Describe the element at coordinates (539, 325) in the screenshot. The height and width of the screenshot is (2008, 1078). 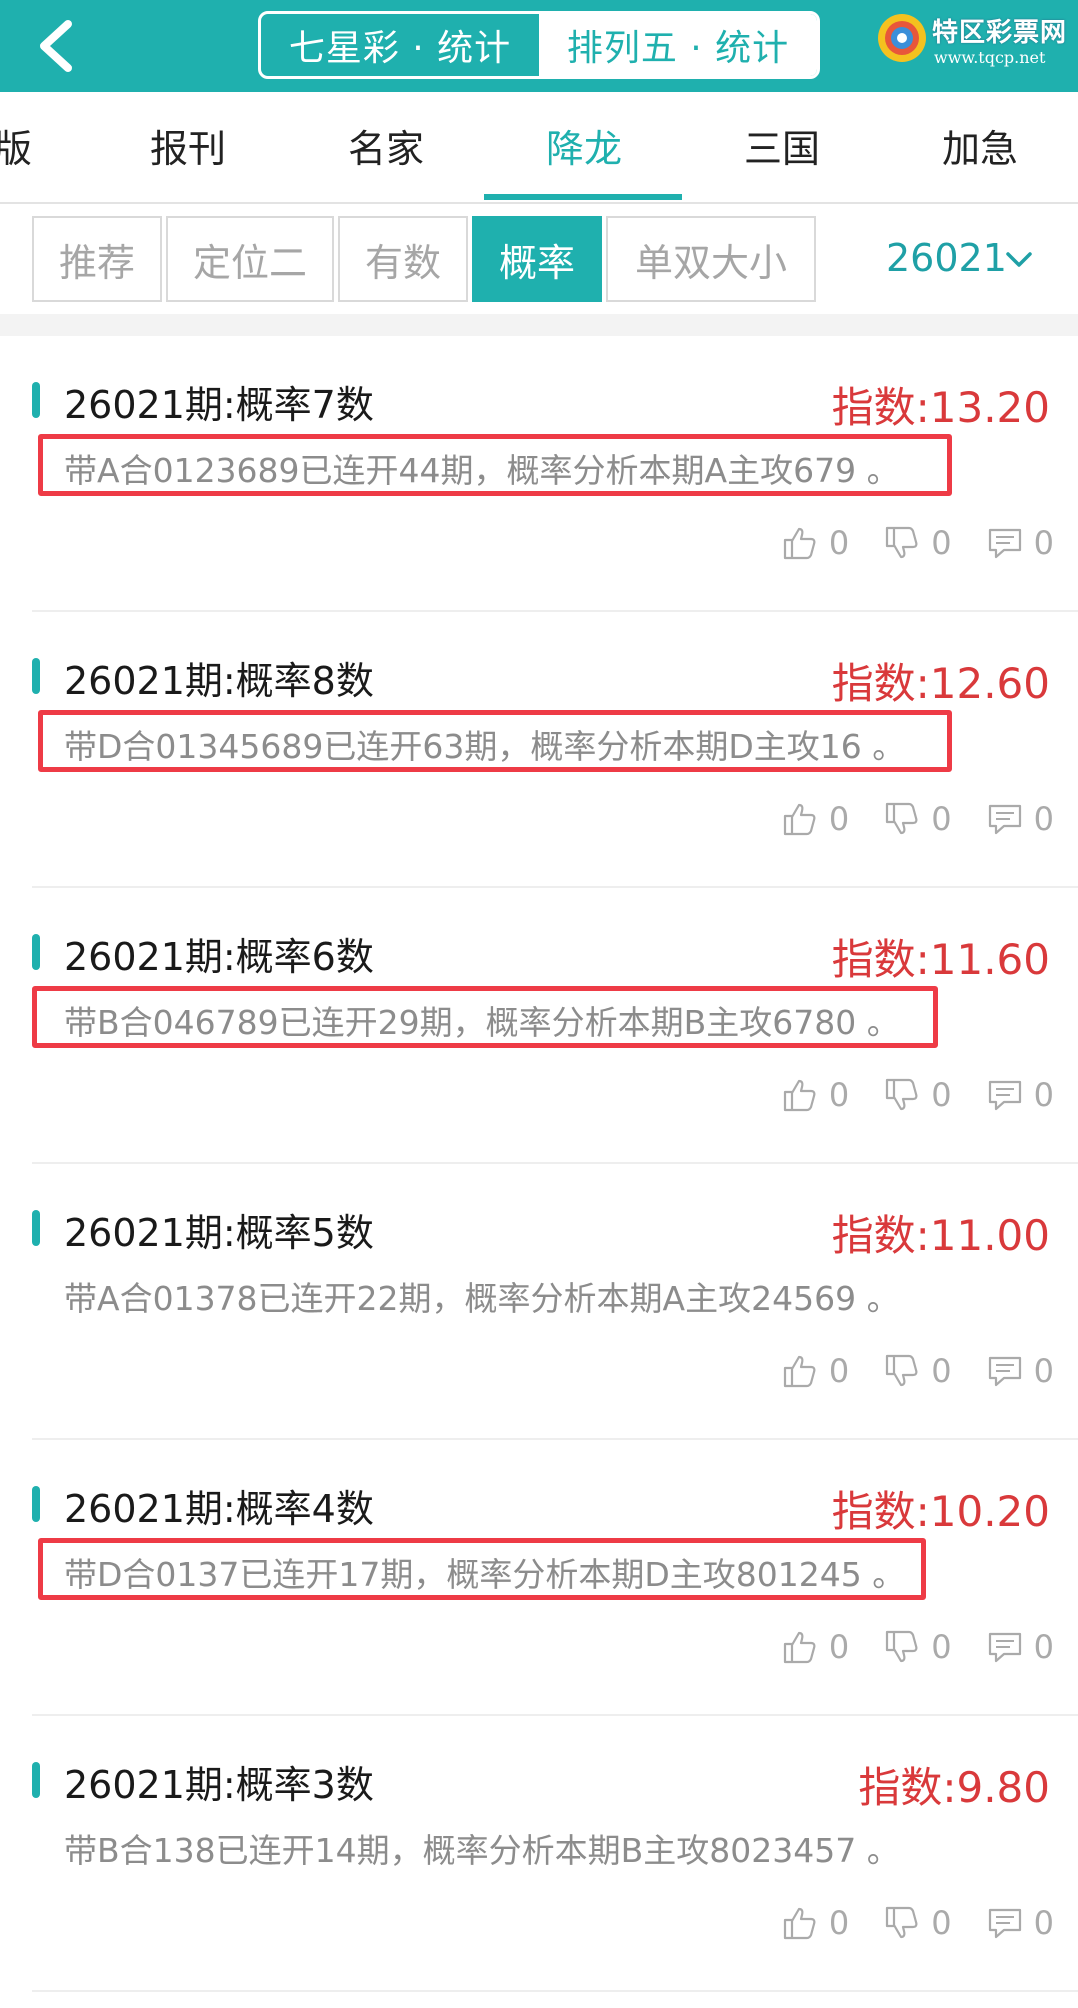
I see `section-divider` at that location.